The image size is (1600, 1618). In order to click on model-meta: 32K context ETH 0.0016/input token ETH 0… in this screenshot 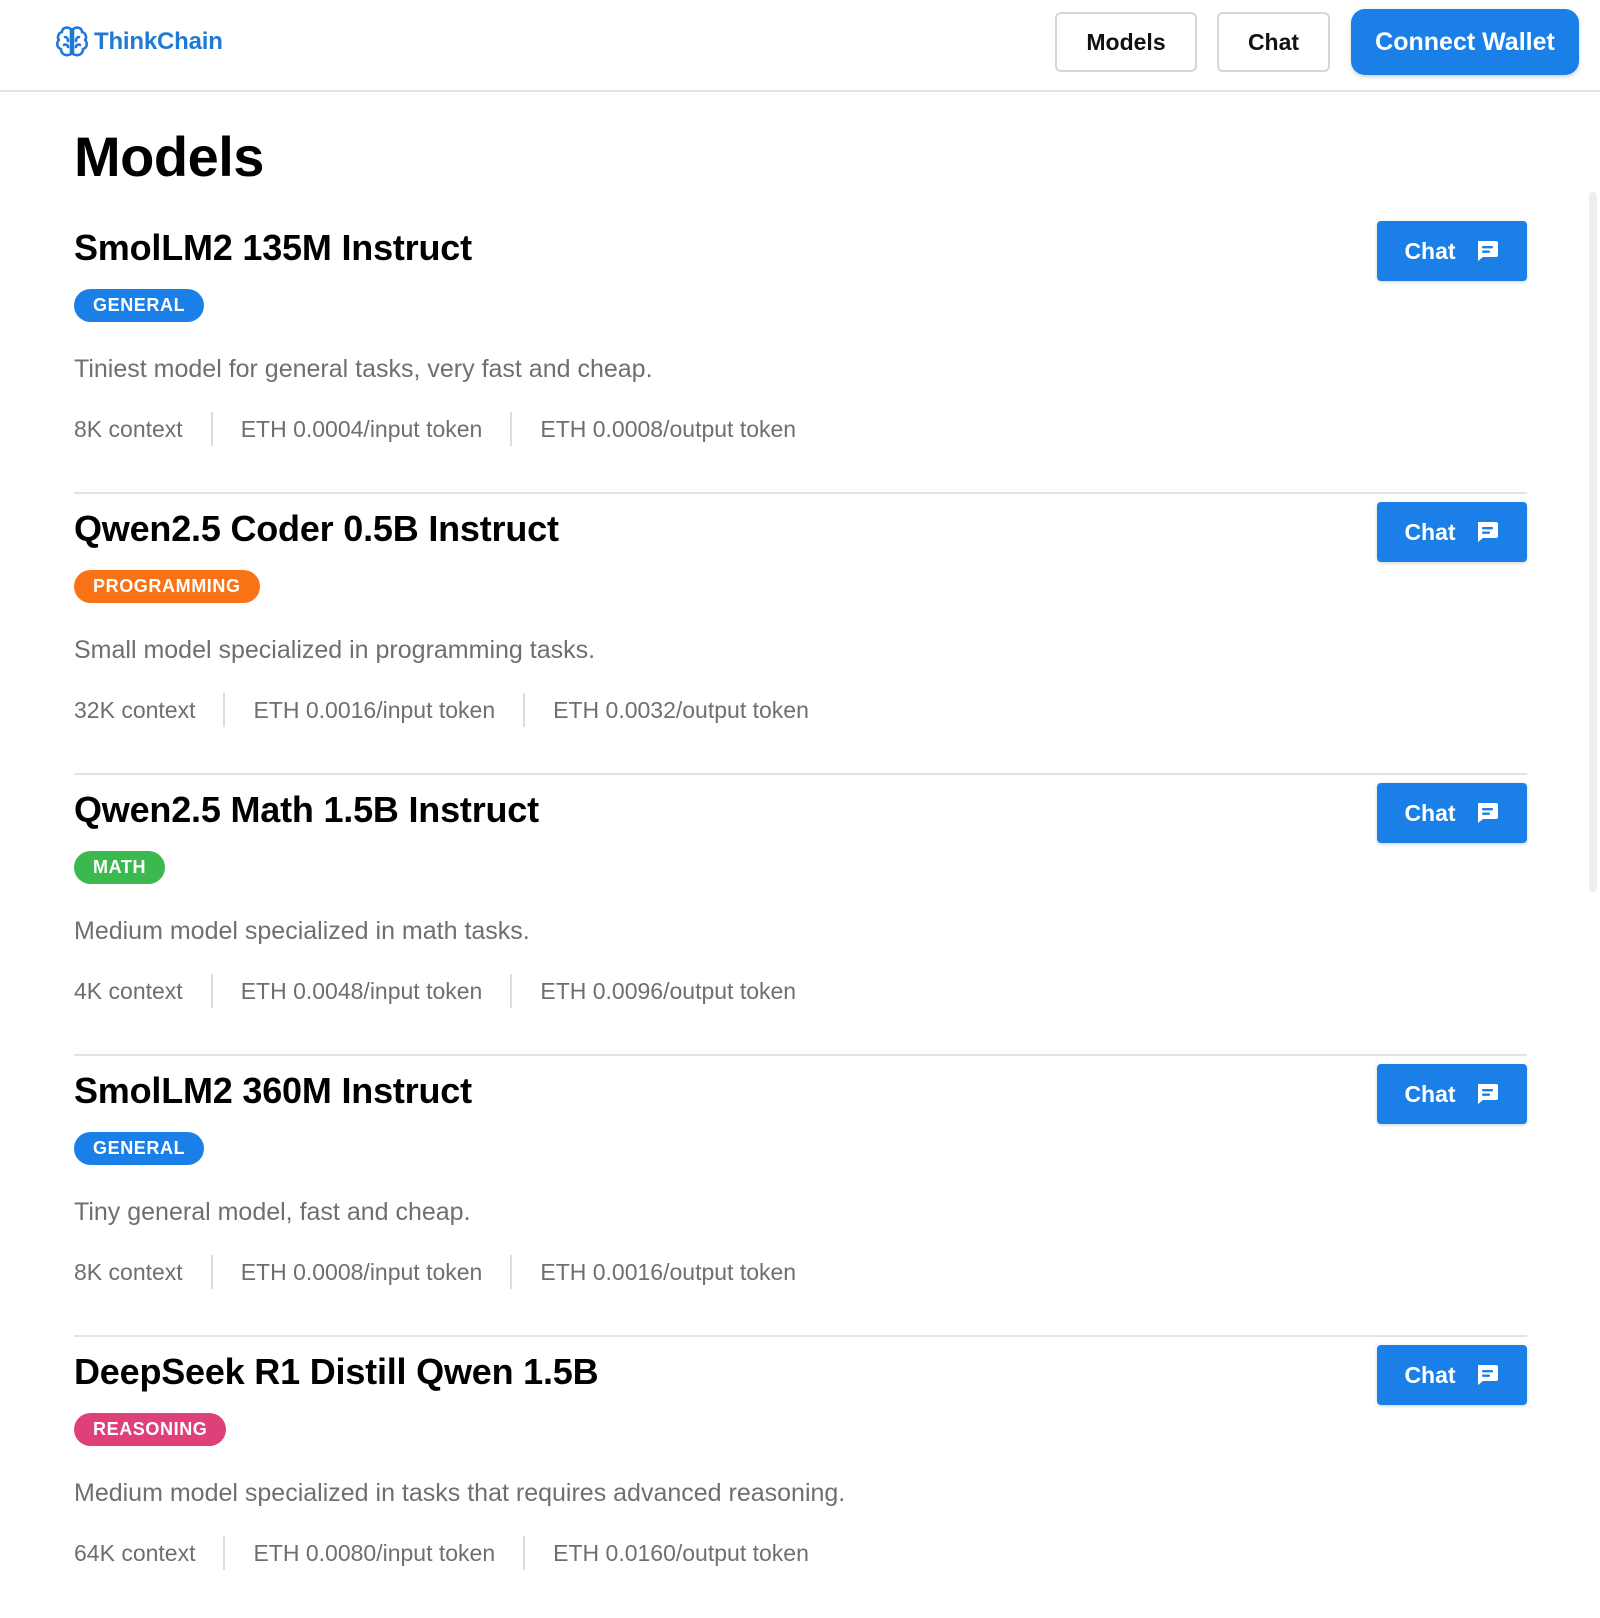, I will do `click(441, 710)`.